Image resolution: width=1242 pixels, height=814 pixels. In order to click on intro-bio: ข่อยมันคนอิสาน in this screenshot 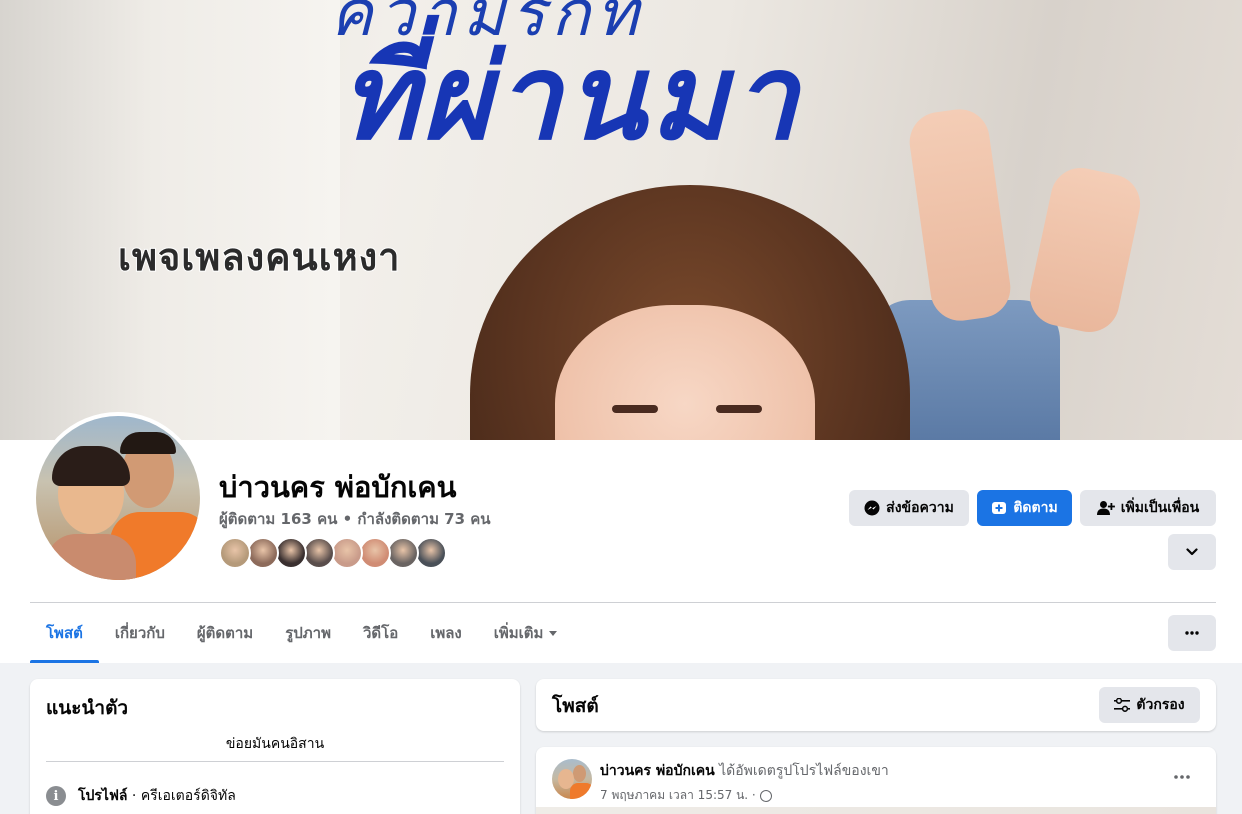, I will do `click(275, 744)`.